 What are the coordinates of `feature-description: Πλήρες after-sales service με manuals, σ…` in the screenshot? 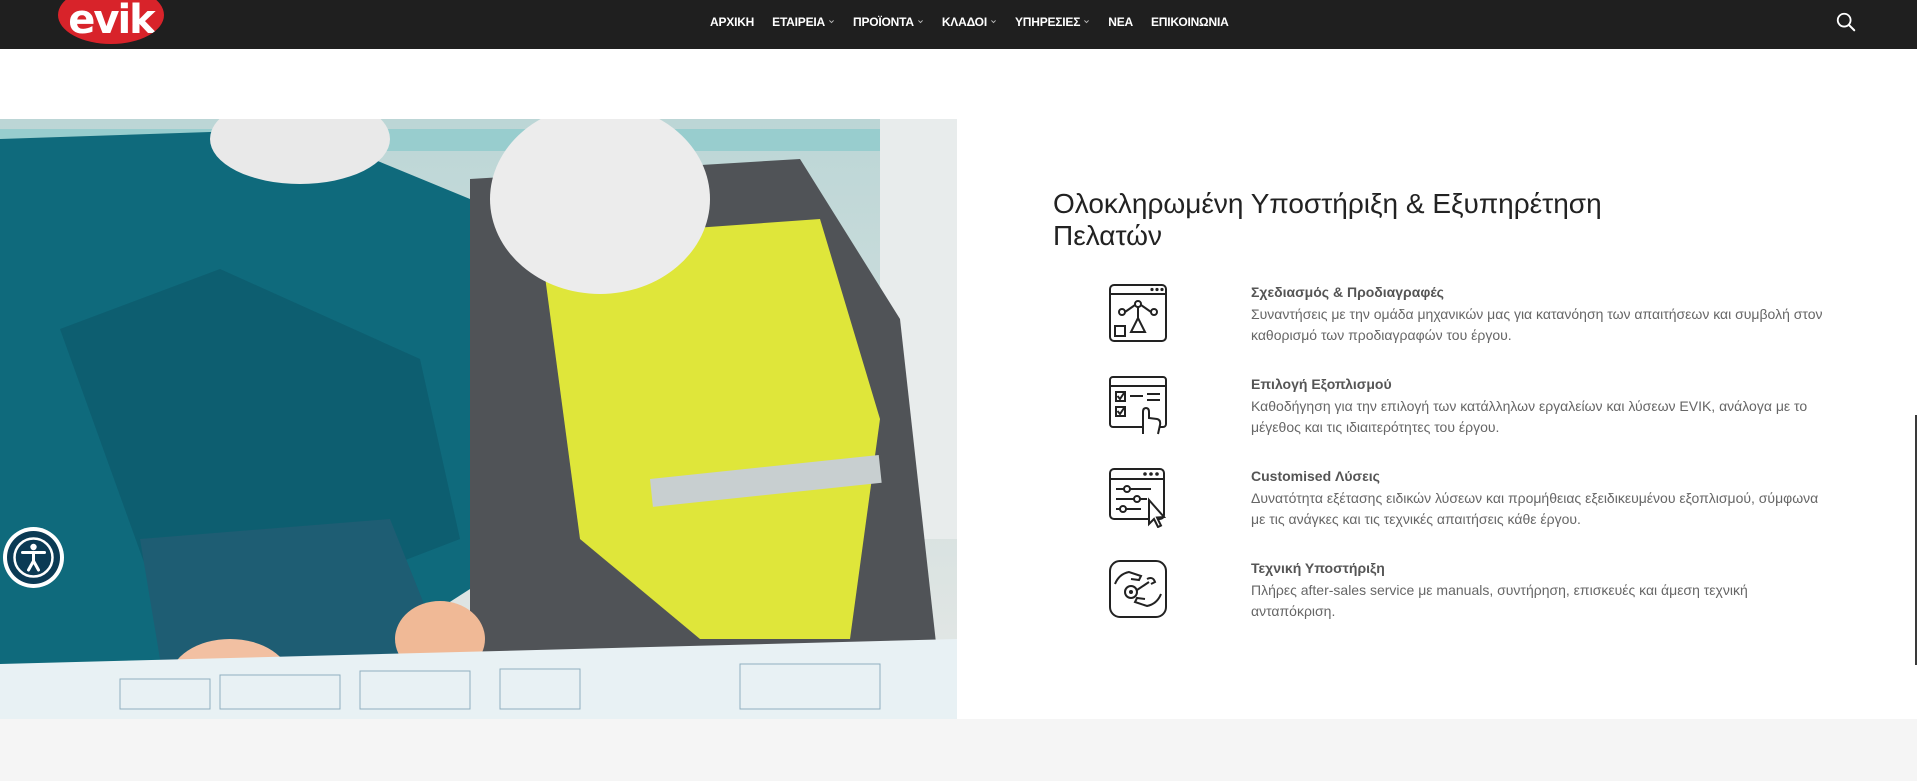 It's located at (1499, 600).